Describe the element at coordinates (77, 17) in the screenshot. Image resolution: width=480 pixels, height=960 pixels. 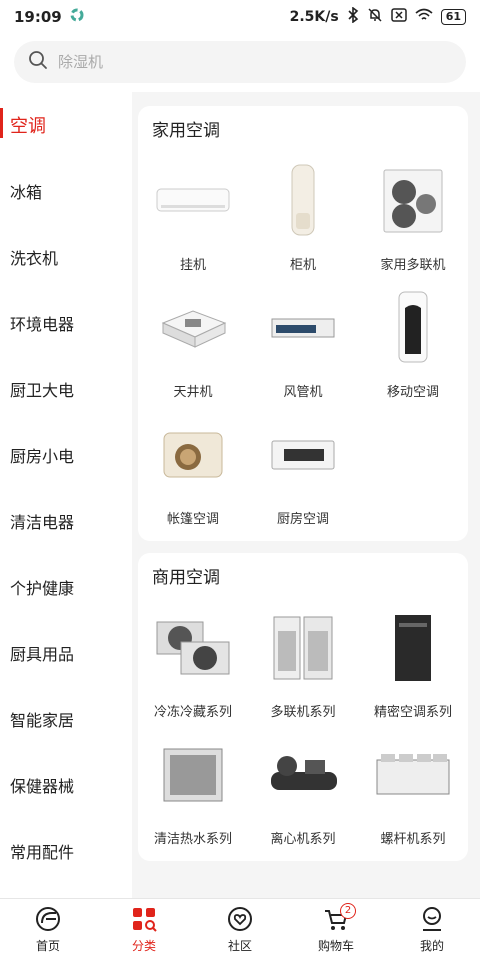
I see `app-notification-icon` at that location.